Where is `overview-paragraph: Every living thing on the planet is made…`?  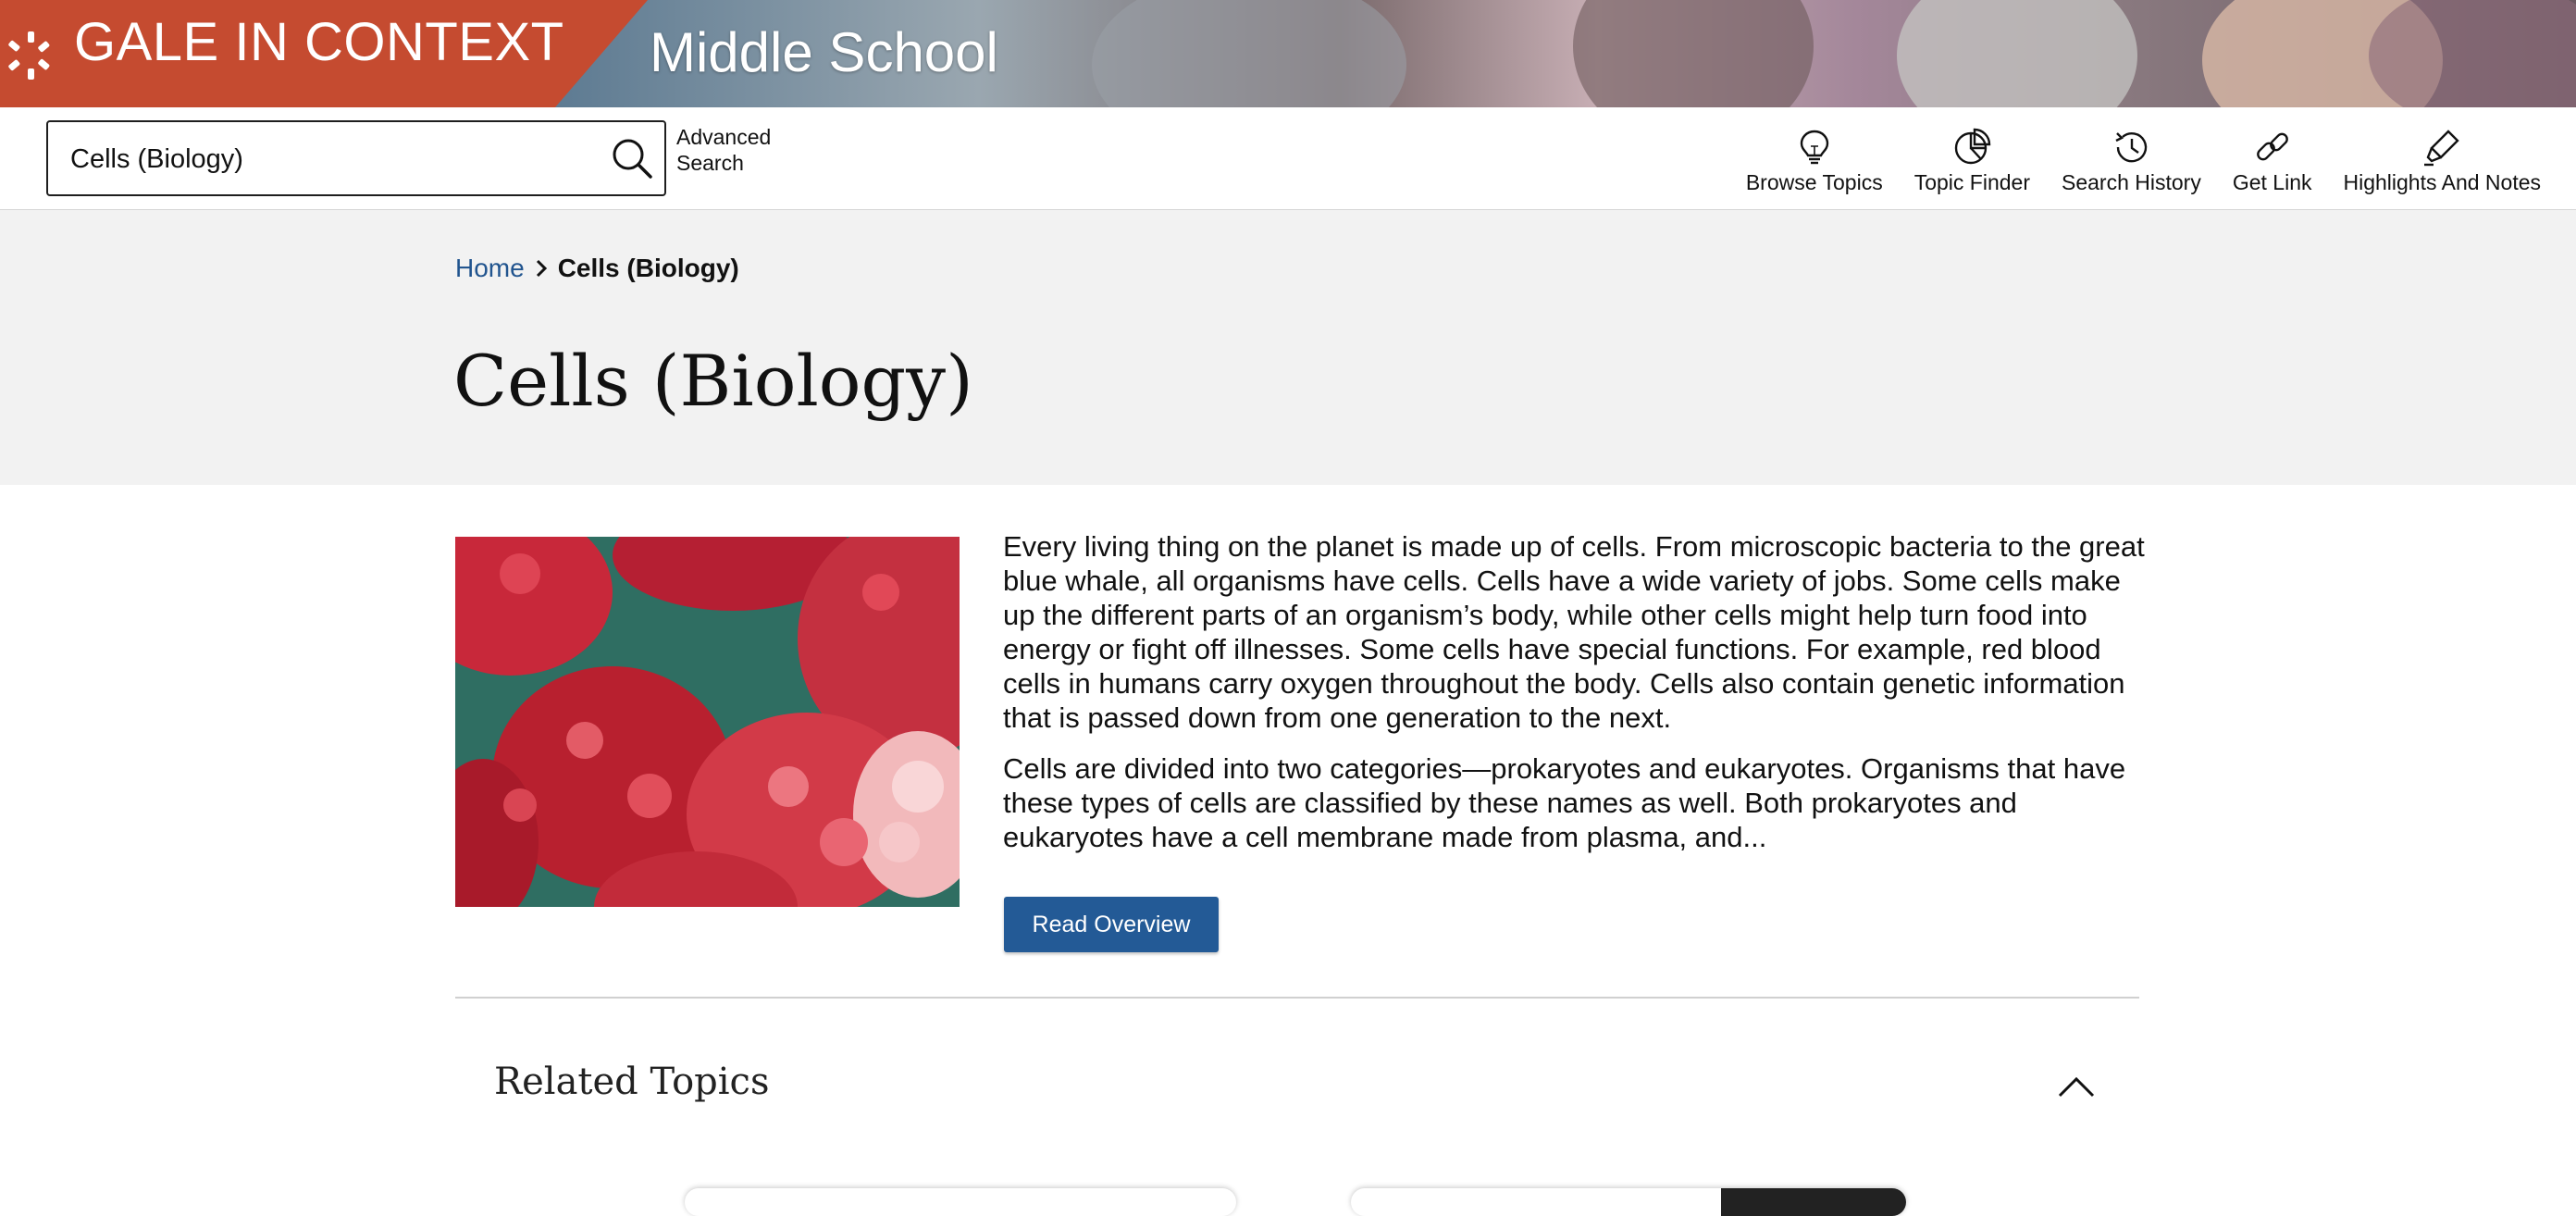 overview-paragraph: Every living thing on the planet is made… is located at coordinates (1574, 632).